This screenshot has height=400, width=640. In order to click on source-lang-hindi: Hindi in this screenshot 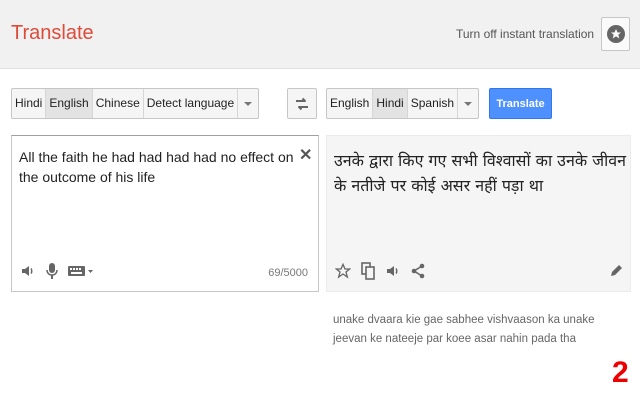, I will do `click(29, 103)`.